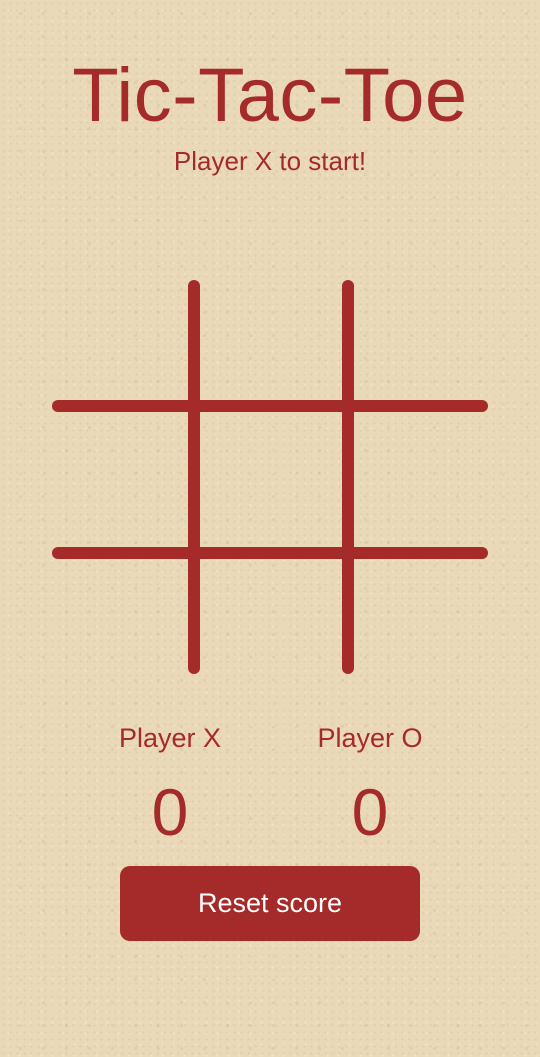 The image size is (540, 1057). I want to click on player-x-score: 0, so click(170, 812).